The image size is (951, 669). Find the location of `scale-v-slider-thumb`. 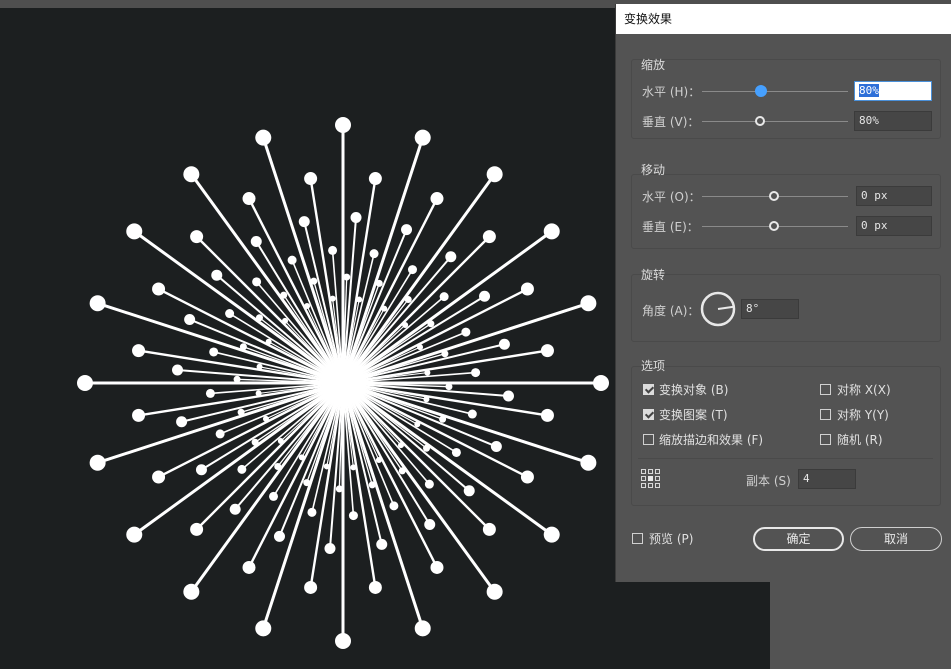

scale-v-slider-thumb is located at coordinates (760, 121).